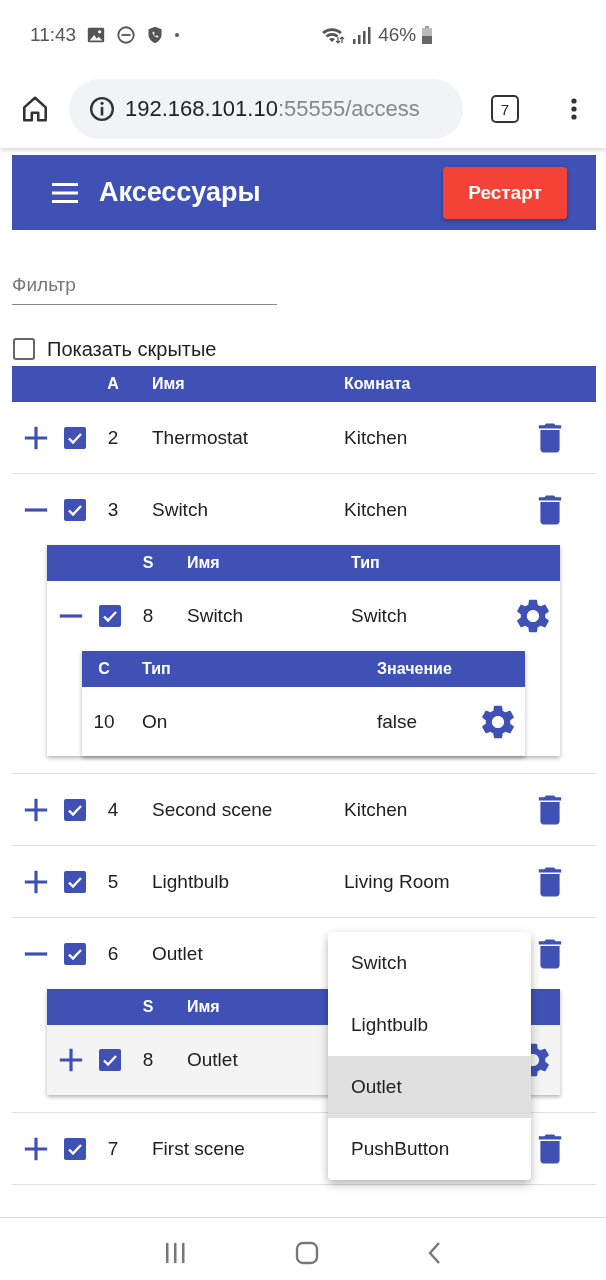 This screenshot has height=1280, width=606. What do you see at coordinates (574, 109) in the screenshot?
I see `more-icon` at bounding box center [574, 109].